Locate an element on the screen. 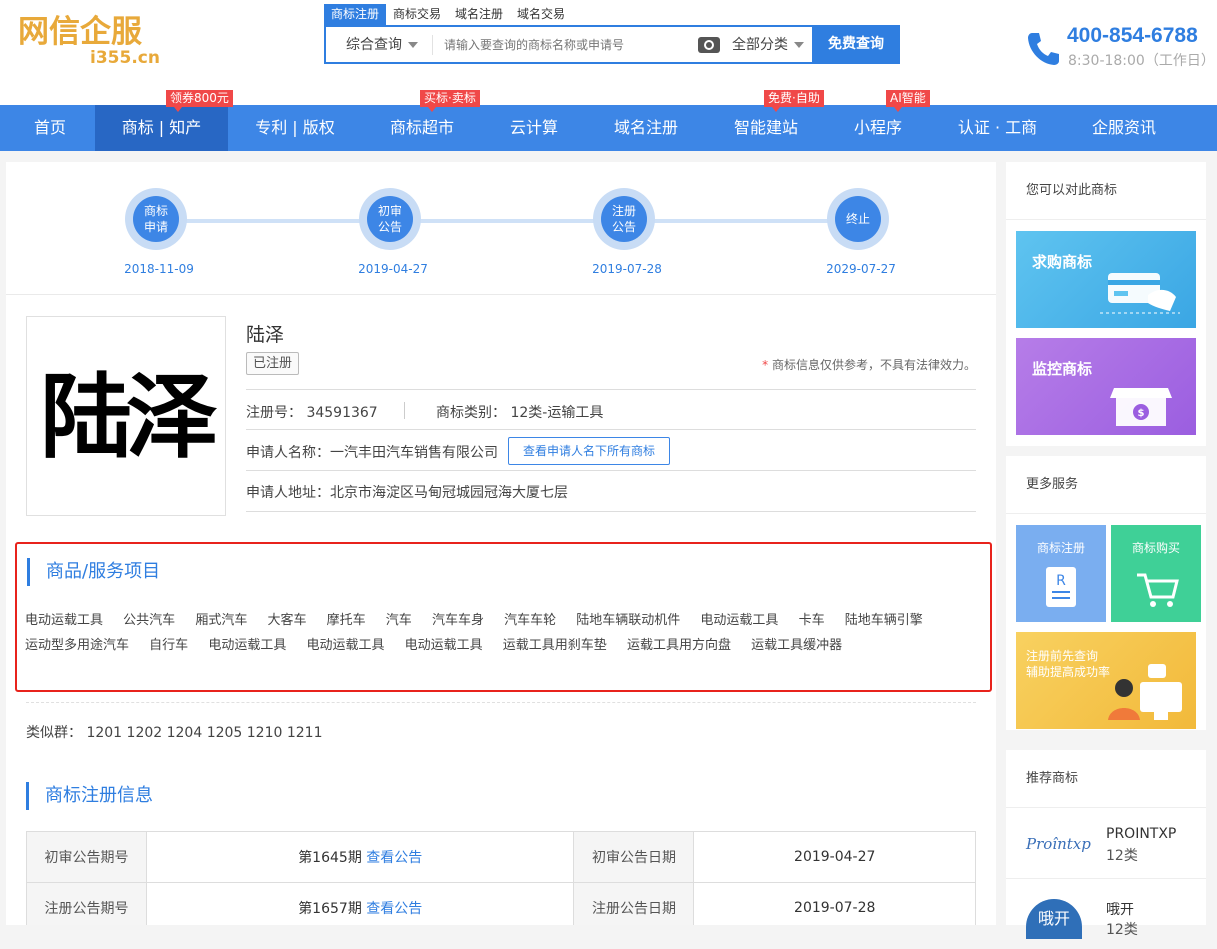 The height and width of the screenshot is (949, 1217). query-first-banner: 注册前先查询 辅助提高成功率 is located at coordinates (1106, 680).